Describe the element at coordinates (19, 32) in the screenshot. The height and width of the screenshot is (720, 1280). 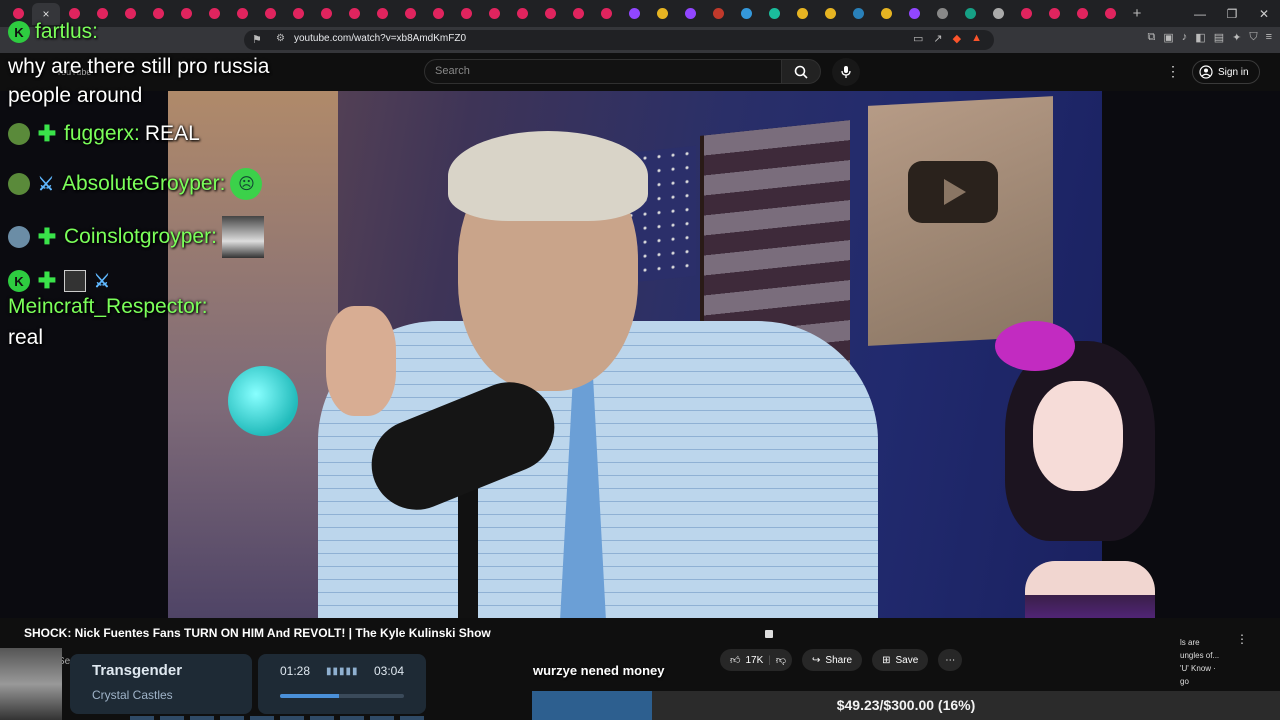
I see `kick-badge-icon: K` at that location.